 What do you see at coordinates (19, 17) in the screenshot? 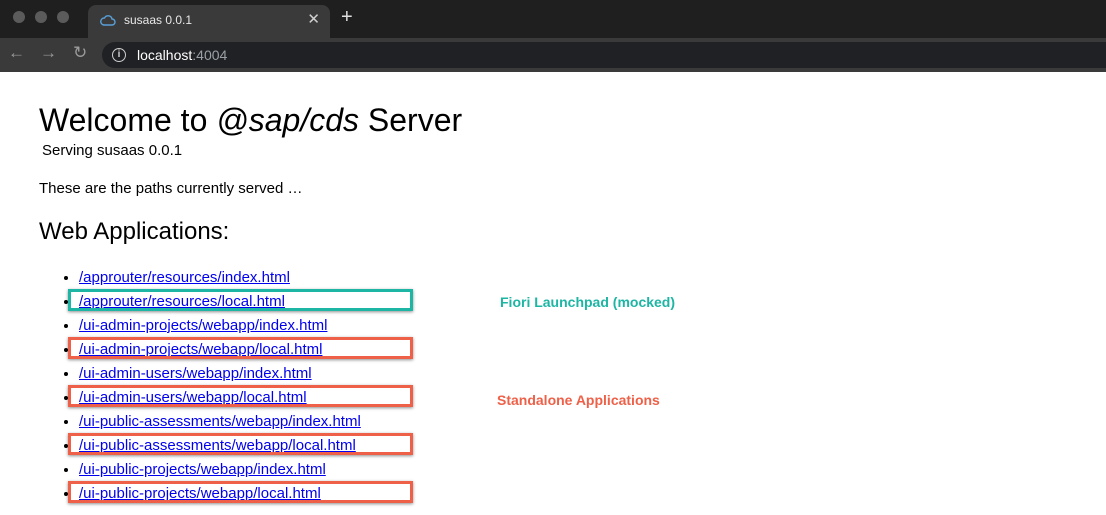
I see `close-window-icon` at bounding box center [19, 17].